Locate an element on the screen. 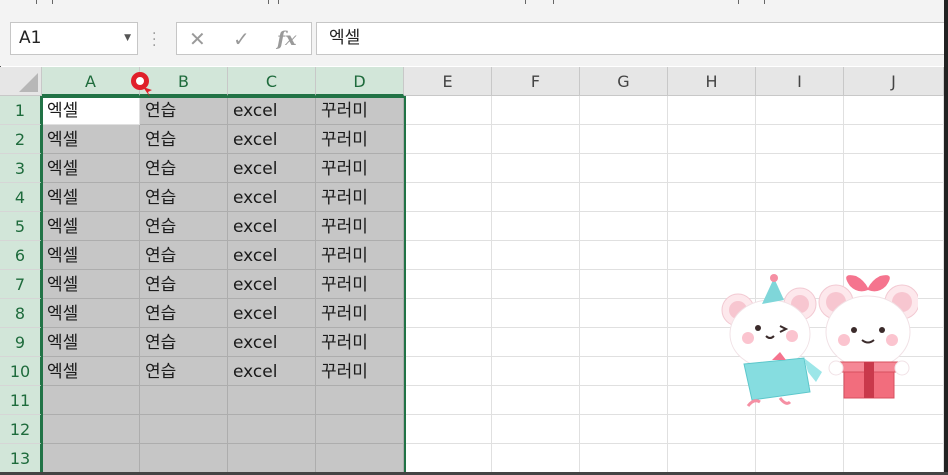  cell-c12 is located at coordinates (272, 429).